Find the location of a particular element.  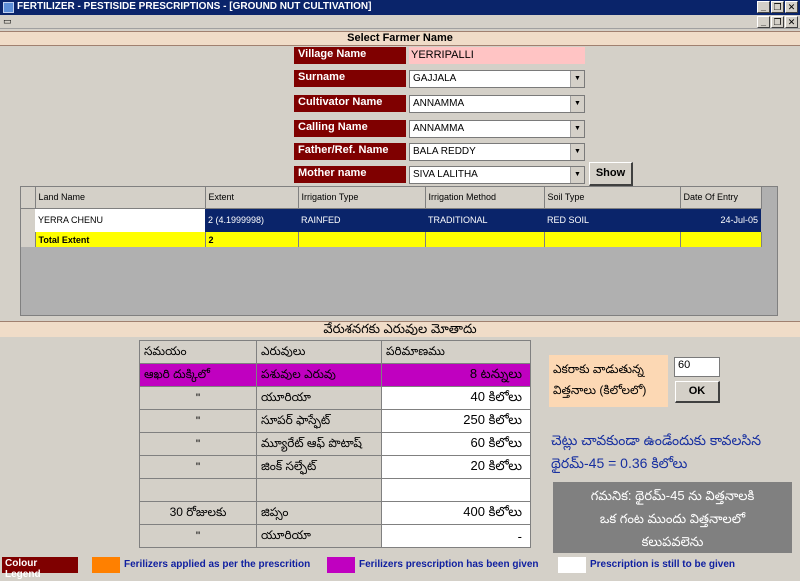

legend-label-given: Ferilizers prescription has been given is located at coordinates (455, 565).